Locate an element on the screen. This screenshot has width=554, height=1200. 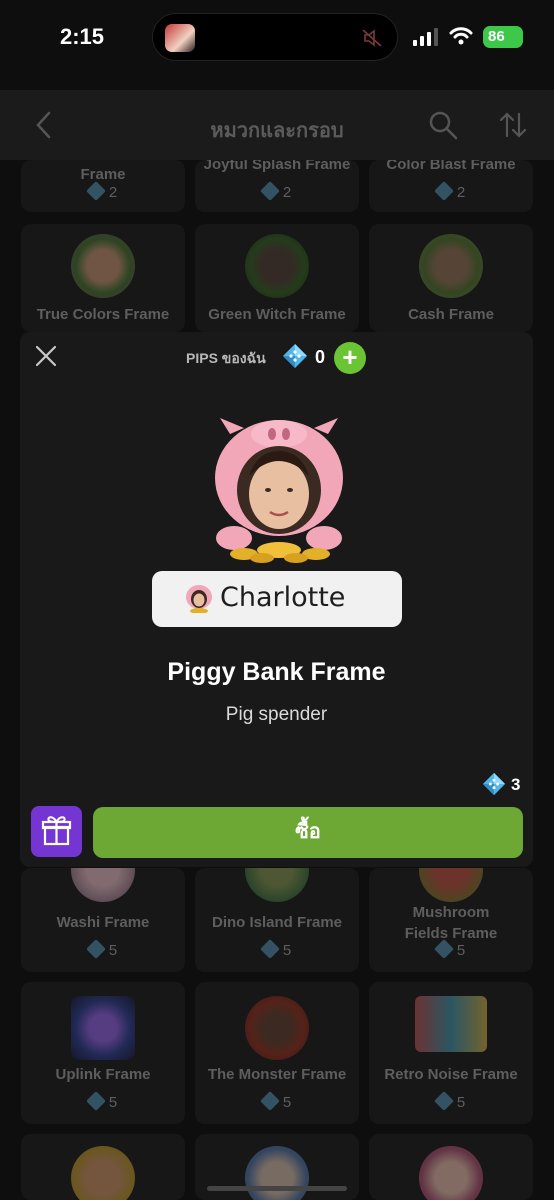
frame-card: The Monster Frame 5 is located at coordinates (277, 1053).